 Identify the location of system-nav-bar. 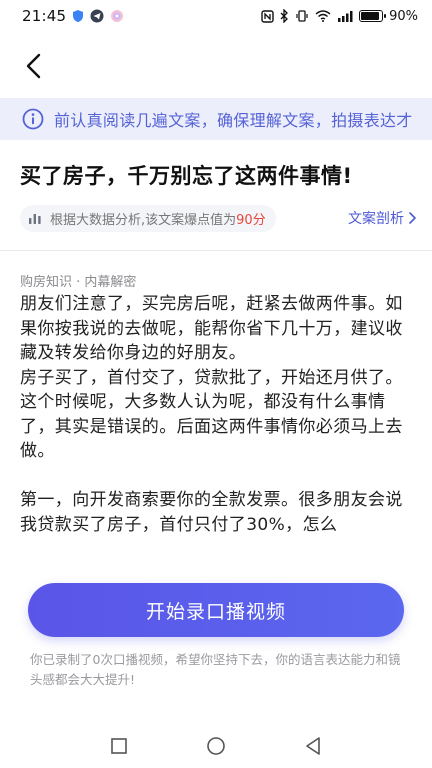
(216, 746).